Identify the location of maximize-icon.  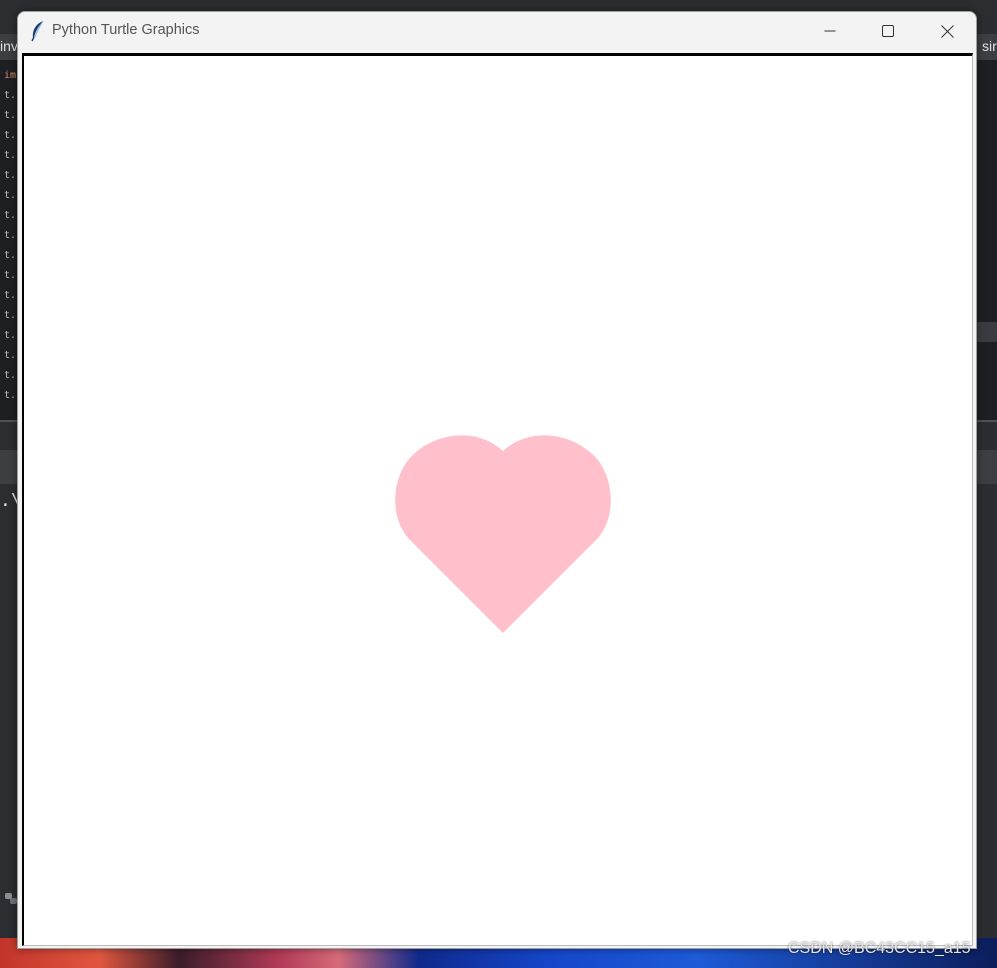
(888, 31).